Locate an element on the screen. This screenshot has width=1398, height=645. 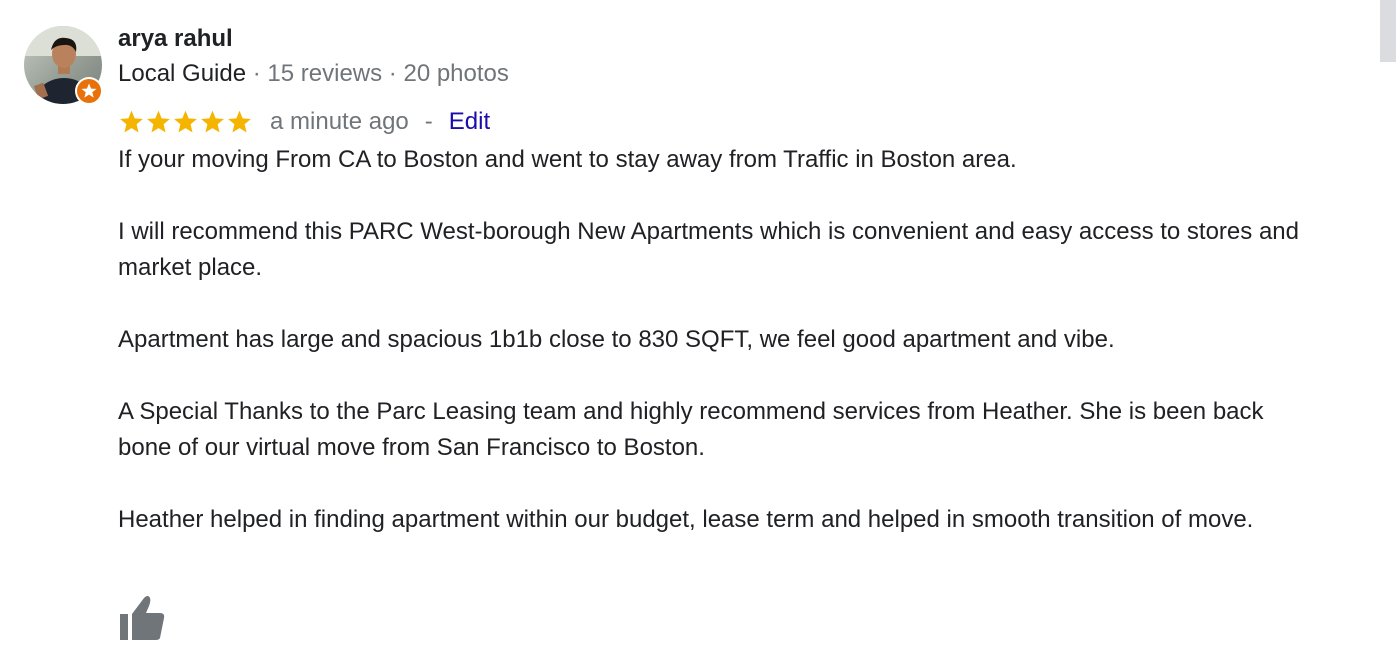
edit-review-link: Edit is located at coordinates (469, 122).